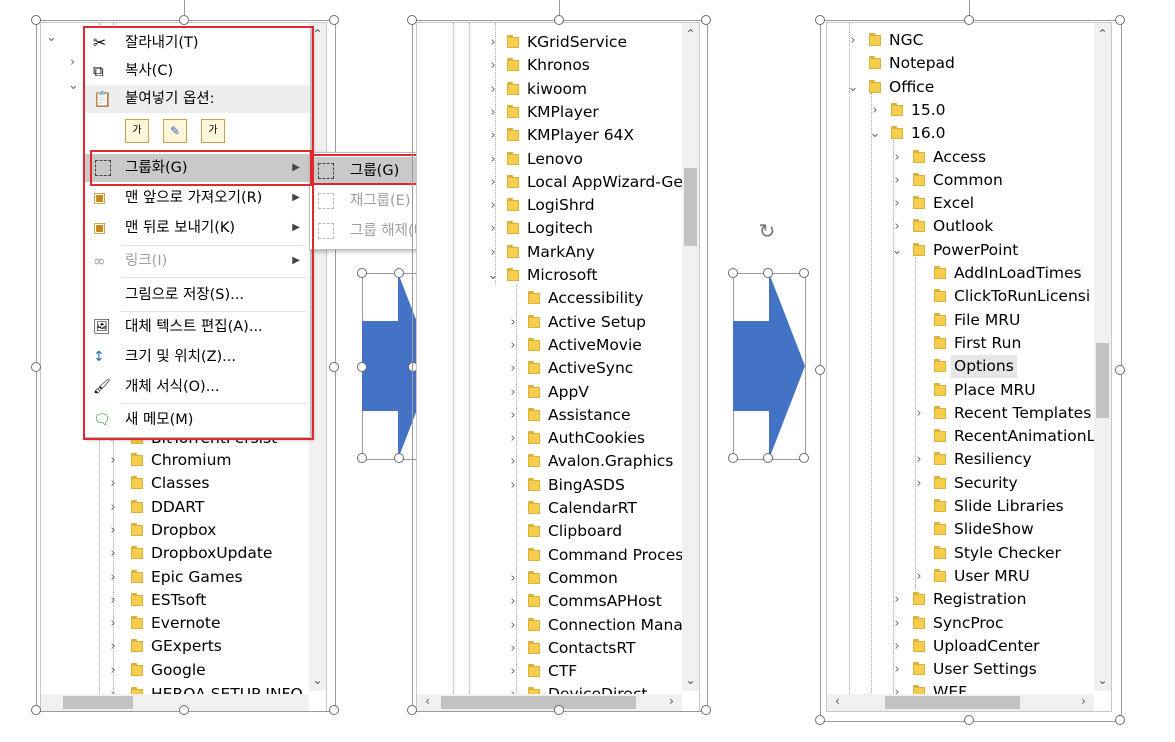  I want to click on highlight-group-item, so click(201, 168).